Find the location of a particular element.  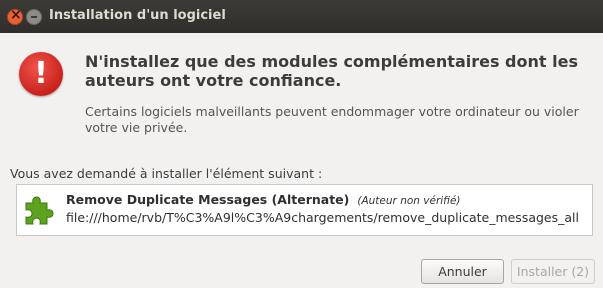

minimize-window-button is located at coordinates (34, 17).